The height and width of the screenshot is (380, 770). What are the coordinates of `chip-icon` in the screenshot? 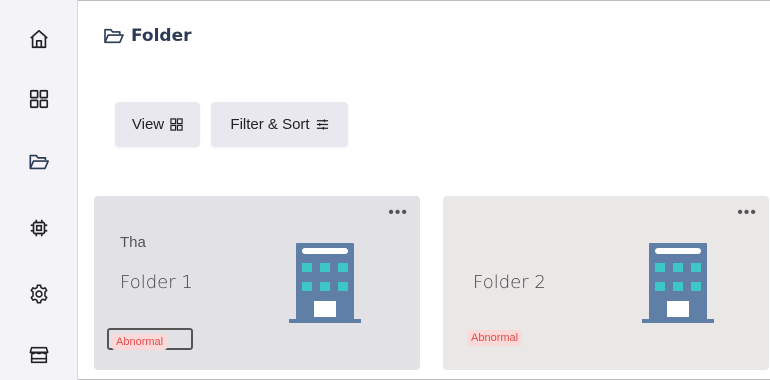 It's located at (39, 228).